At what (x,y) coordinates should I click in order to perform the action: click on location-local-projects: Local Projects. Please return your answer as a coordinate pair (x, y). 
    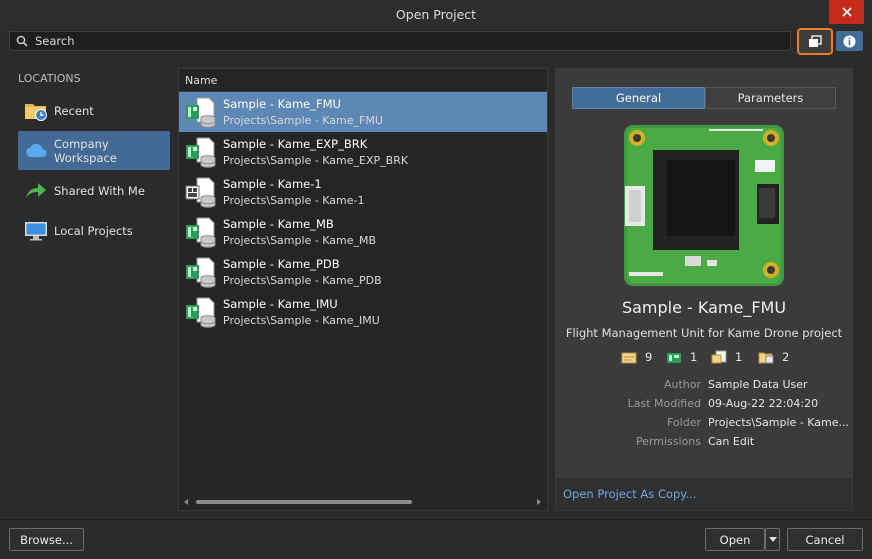
    Looking at the image, I should click on (94, 230).